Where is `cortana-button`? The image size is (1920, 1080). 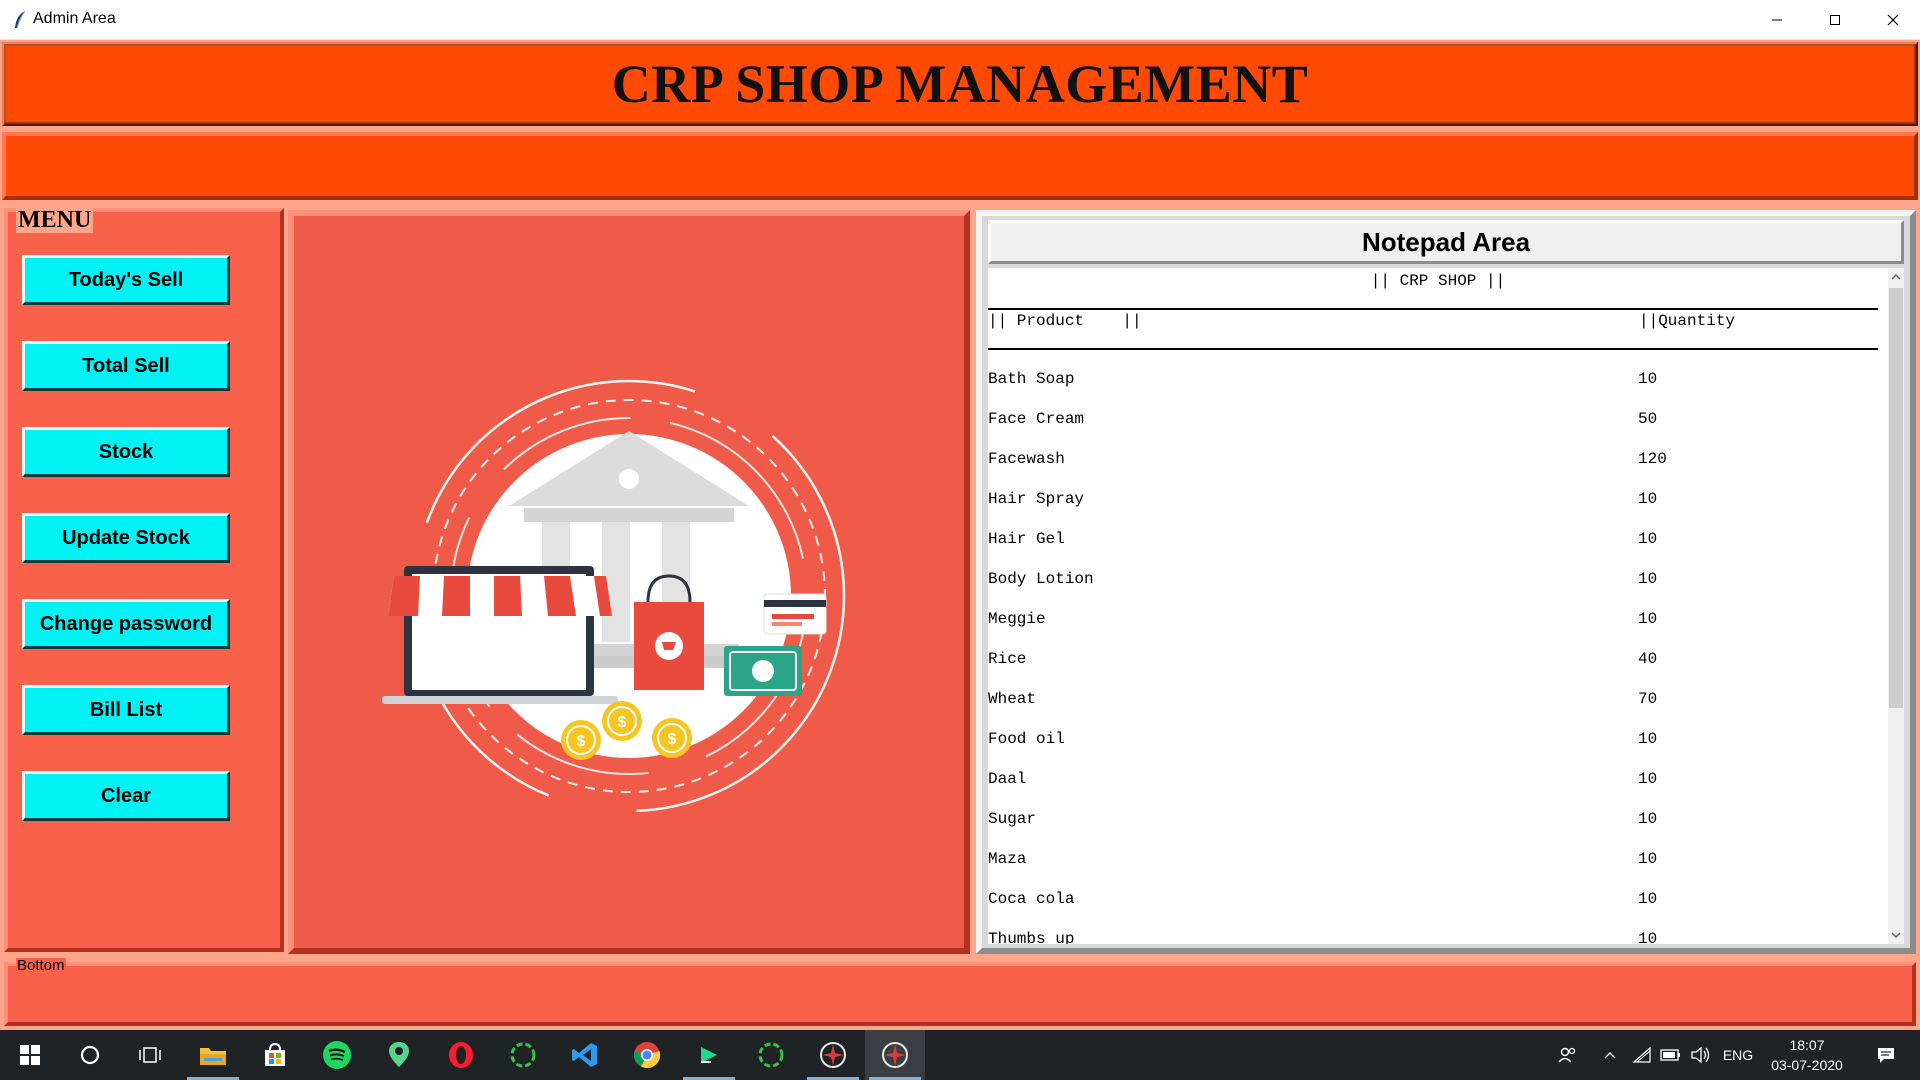
cortana-button is located at coordinates (90, 1055).